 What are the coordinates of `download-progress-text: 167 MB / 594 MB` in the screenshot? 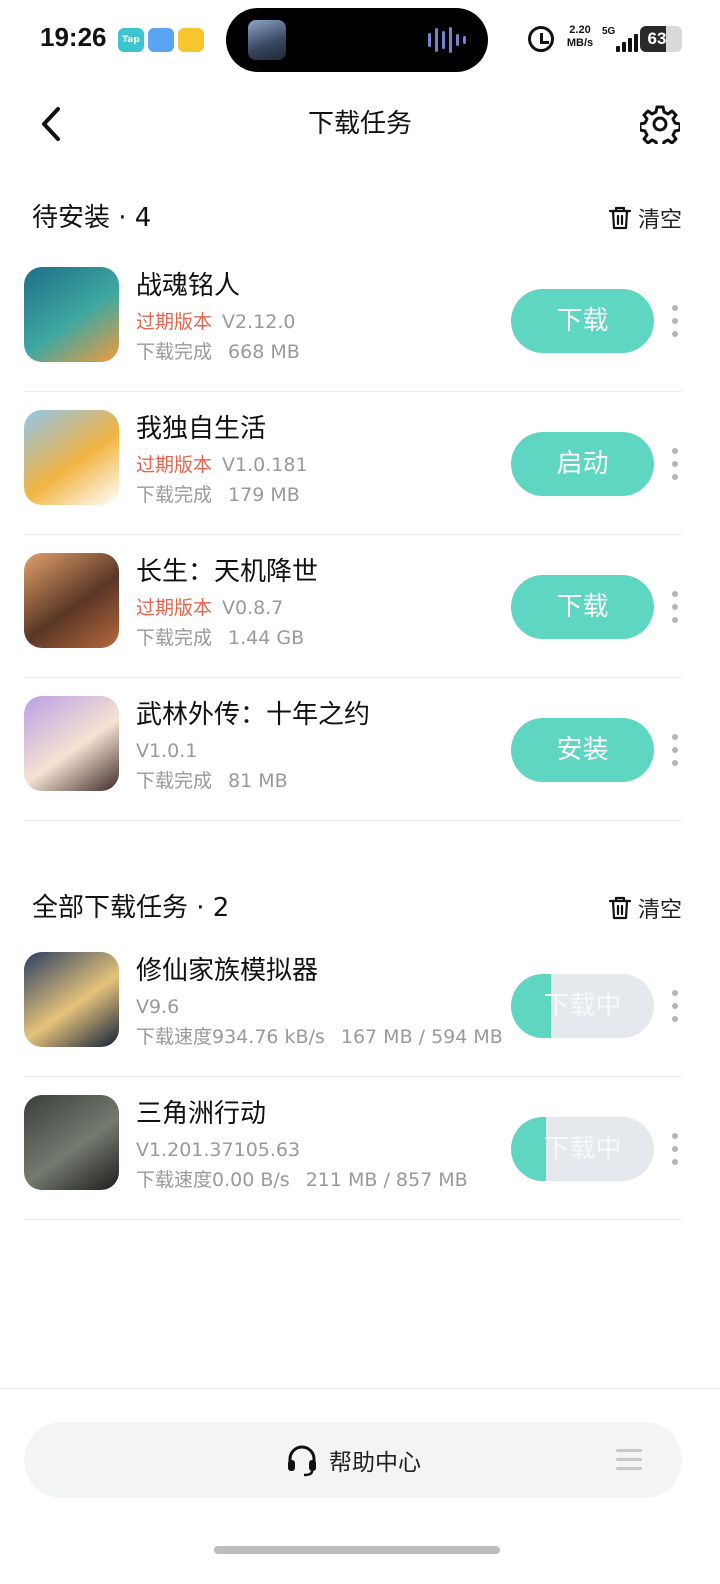 It's located at (421, 1037).